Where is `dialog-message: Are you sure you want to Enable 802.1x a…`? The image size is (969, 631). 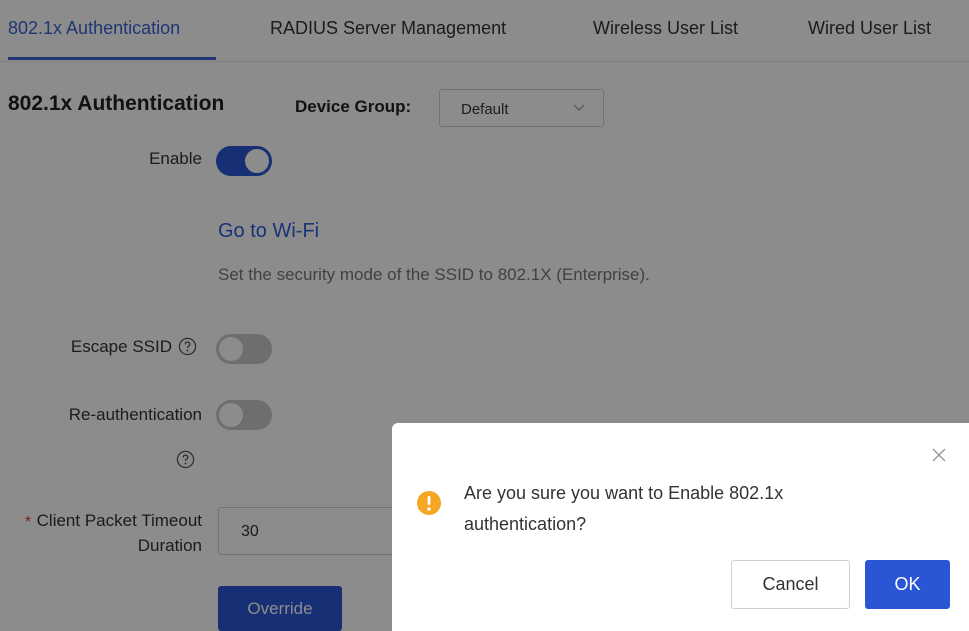
dialog-message: Are you sure you want to Enable 802.1x a… is located at coordinates (624, 508).